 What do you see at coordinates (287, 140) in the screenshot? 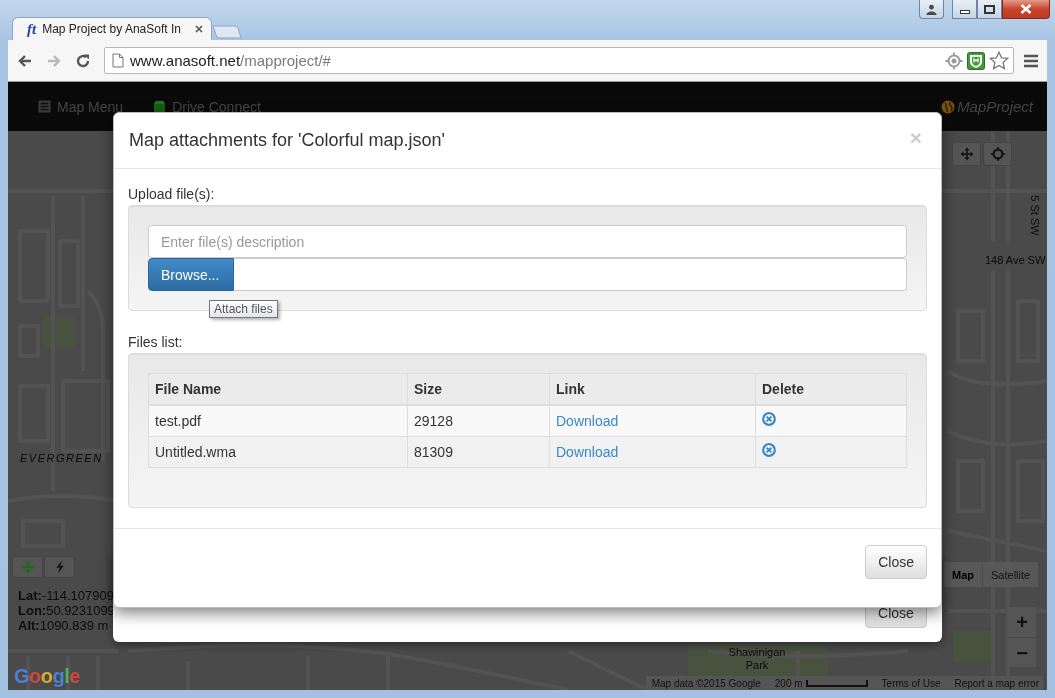
I see `dialog-title: Map attachments for 'Colorful map.json'` at bounding box center [287, 140].